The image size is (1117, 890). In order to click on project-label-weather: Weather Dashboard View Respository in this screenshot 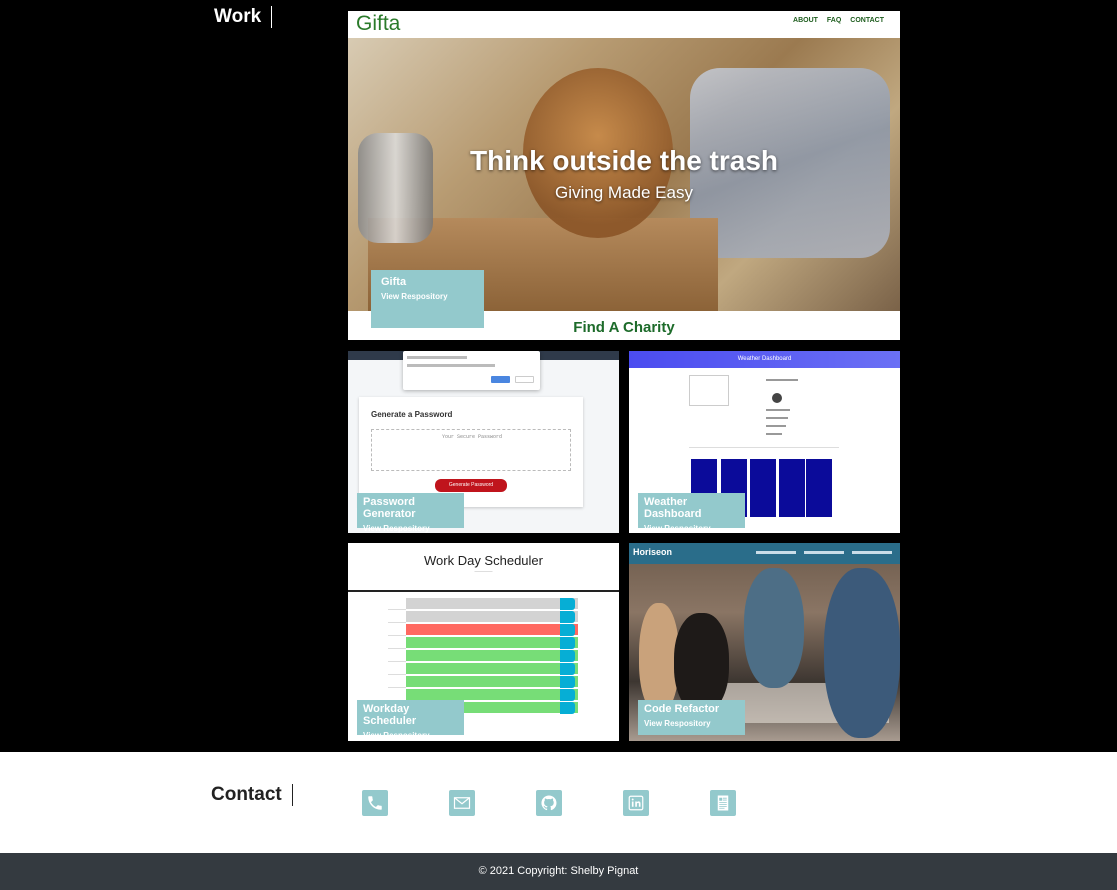, I will do `click(691, 513)`.